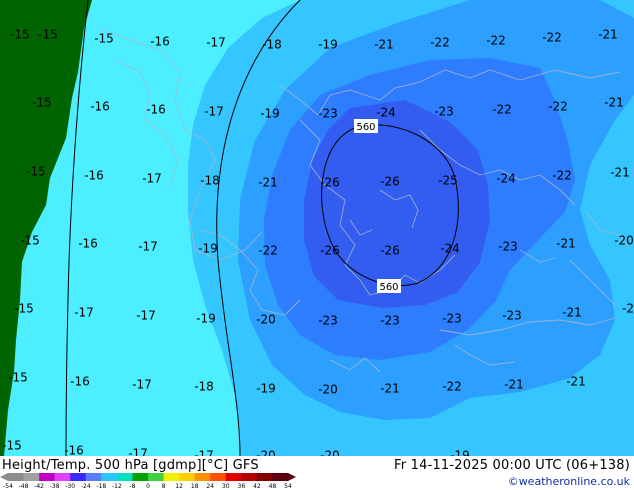 The image size is (634, 490). Describe the element at coordinates (226, 486) in the screenshot. I see `color-scale-tick: 30` at that location.